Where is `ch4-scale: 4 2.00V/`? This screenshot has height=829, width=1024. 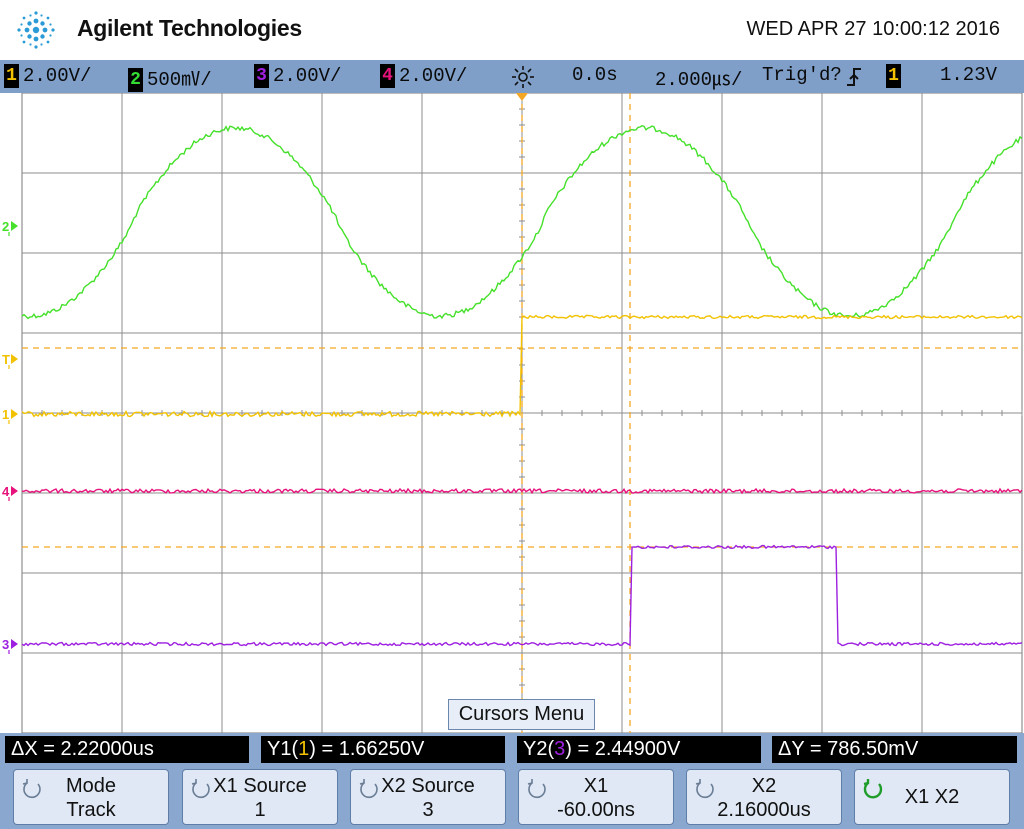
ch4-scale: 4 2.00V/ is located at coordinates (423, 76).